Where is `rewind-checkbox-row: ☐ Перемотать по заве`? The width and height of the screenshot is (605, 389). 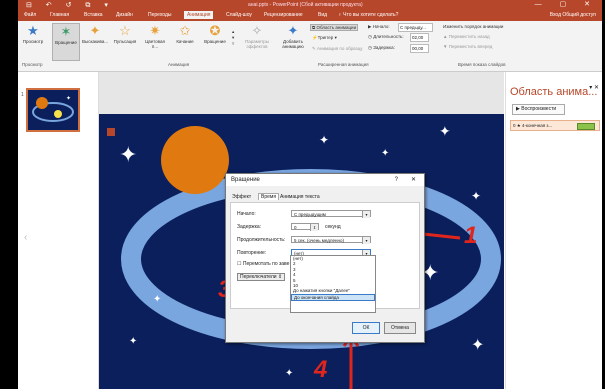
rewind-checkbox-row: ☐ Перемотать по заве is located at coordinates (263, 264).